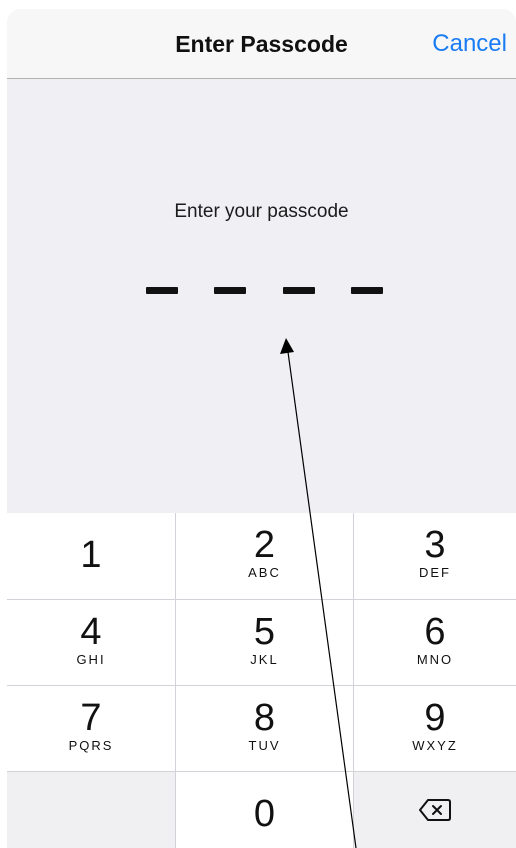 This screenshot has height=848, width=516. I want to click on key-5: 5 JKL, so click(264, 642).